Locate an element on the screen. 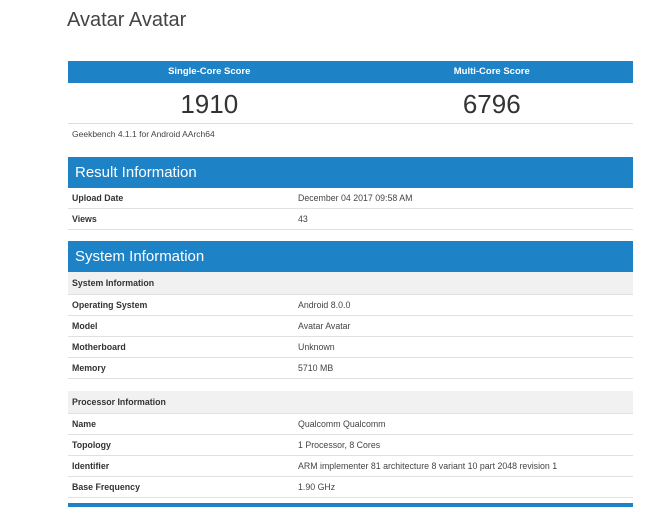 The image size is (659, 507). row-label: Upload Date is located at coordinates (98, 198).